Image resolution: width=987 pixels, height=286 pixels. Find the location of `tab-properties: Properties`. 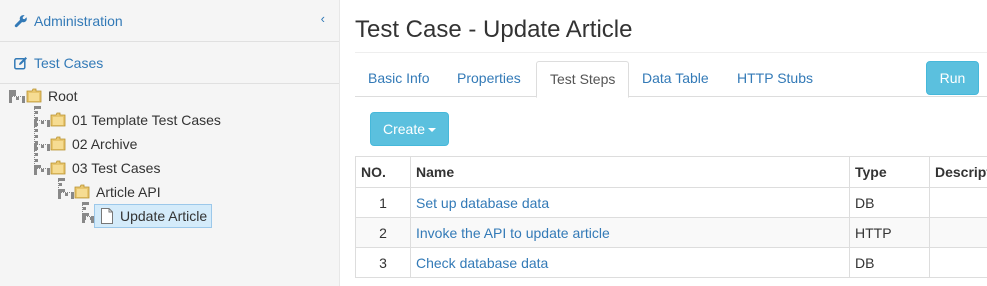

tab-properties: Properties is located at coordinates (489, 79).